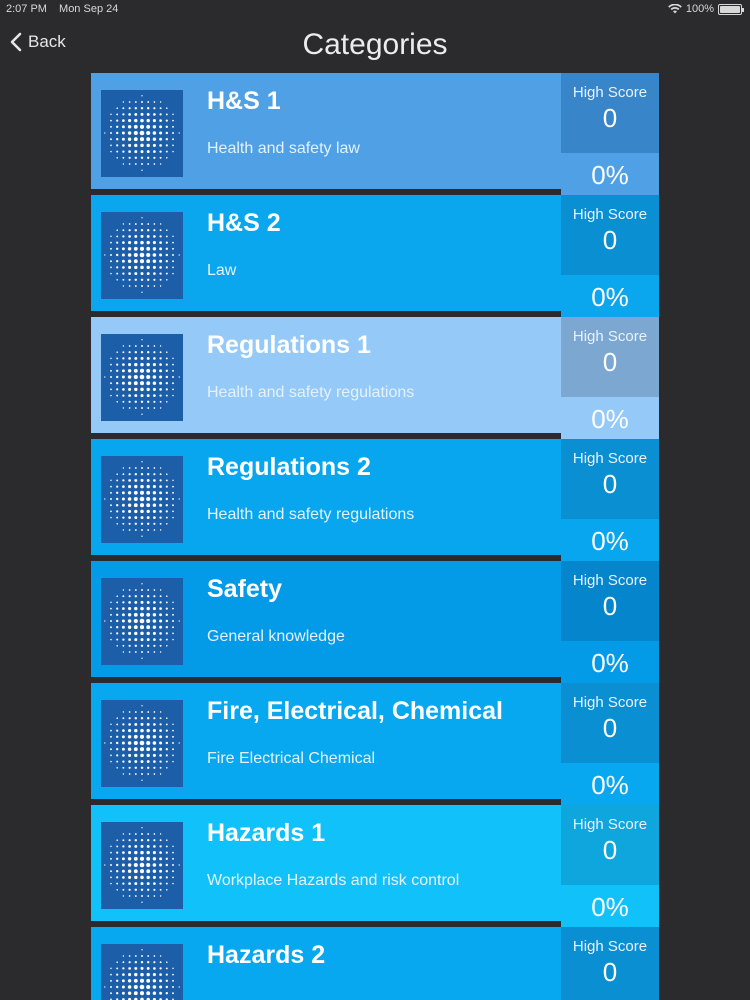  I want to click on category-subtitle: General knowledge, so click(276, 636).